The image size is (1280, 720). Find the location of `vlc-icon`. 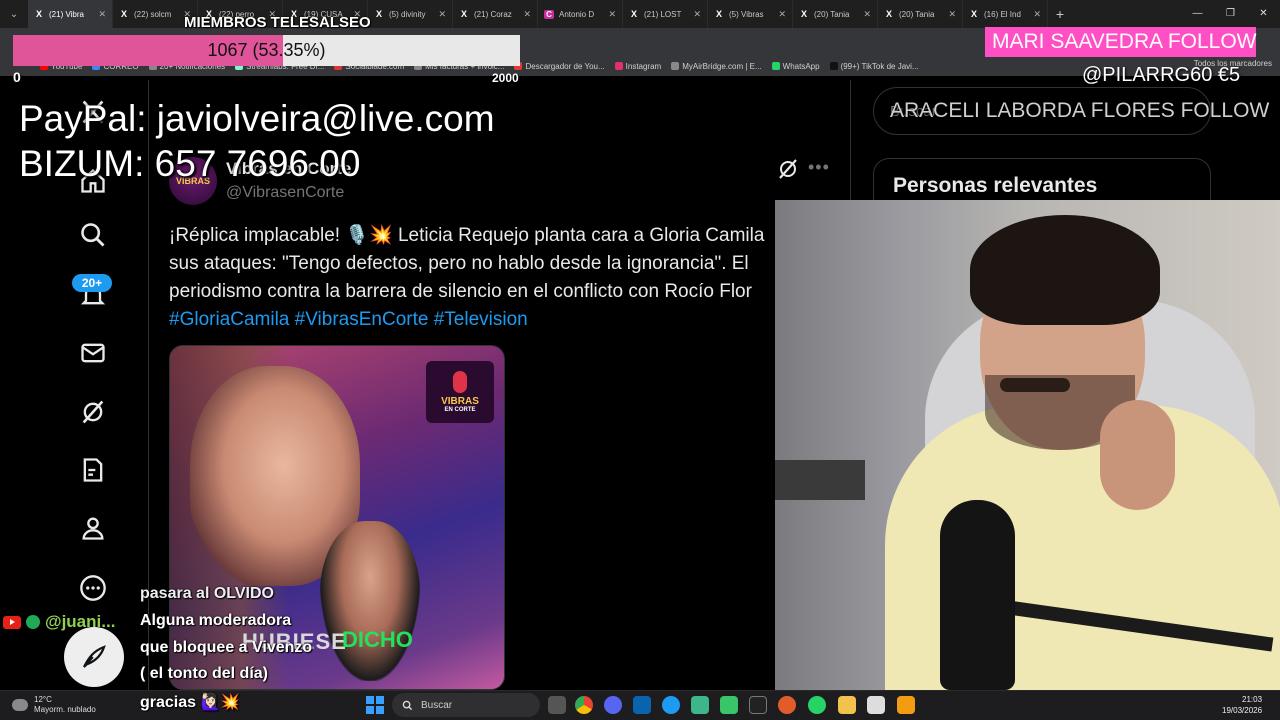

vlc-icon is located at coordinates (906, 705).